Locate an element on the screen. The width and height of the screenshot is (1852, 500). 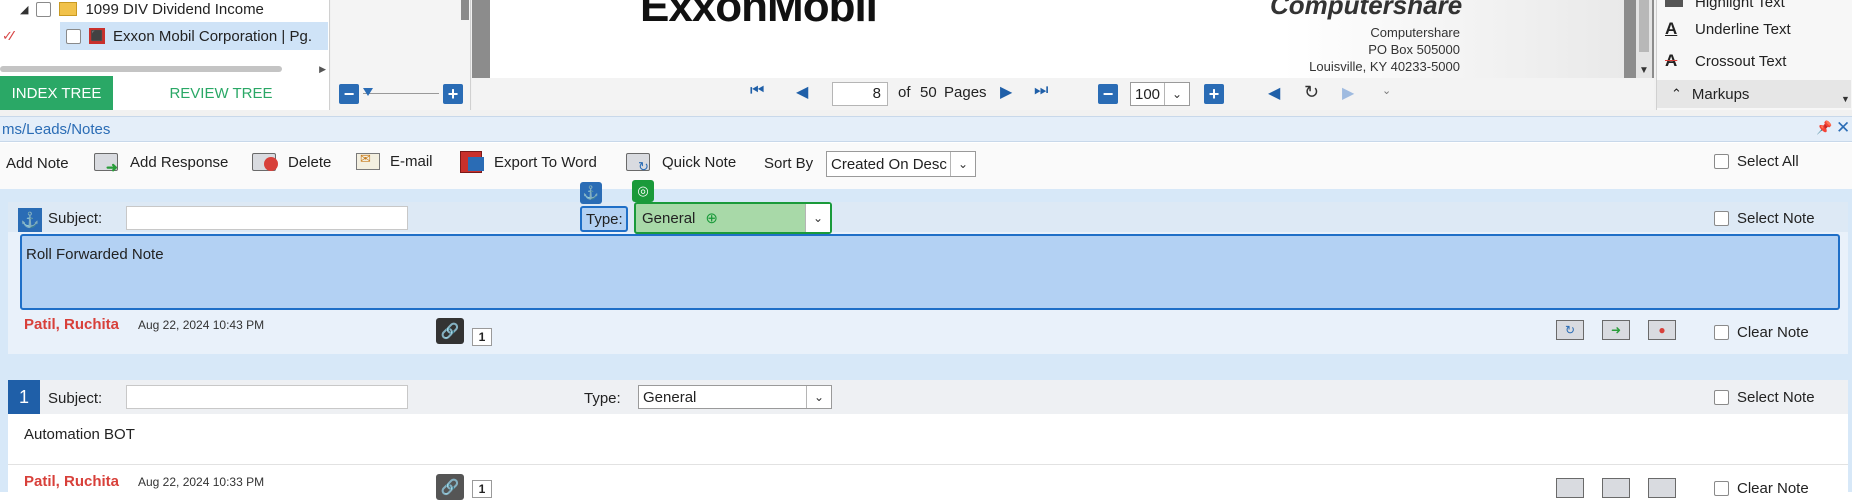
type-select: General ⊕ ⌄ is located at coordinates (733, 218).